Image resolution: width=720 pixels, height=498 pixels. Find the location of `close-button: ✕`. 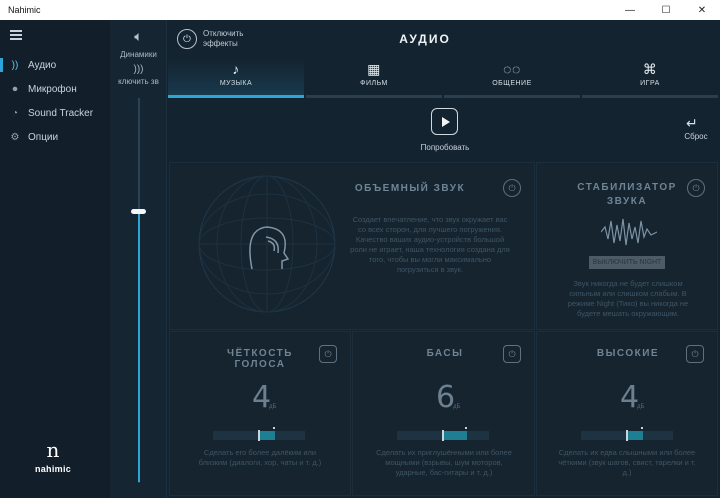

close-button: ✕ is located at coordinates (702, 10).